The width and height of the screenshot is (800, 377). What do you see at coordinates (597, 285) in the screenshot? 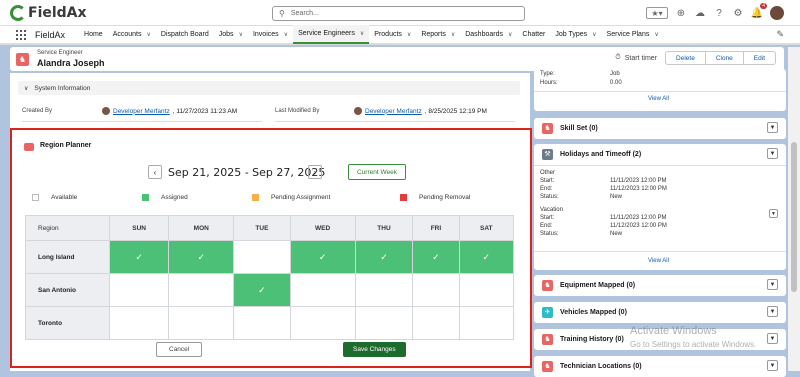
I see `equipment-title: Equipment Mapped (0)` at bounding box center [597, 285].